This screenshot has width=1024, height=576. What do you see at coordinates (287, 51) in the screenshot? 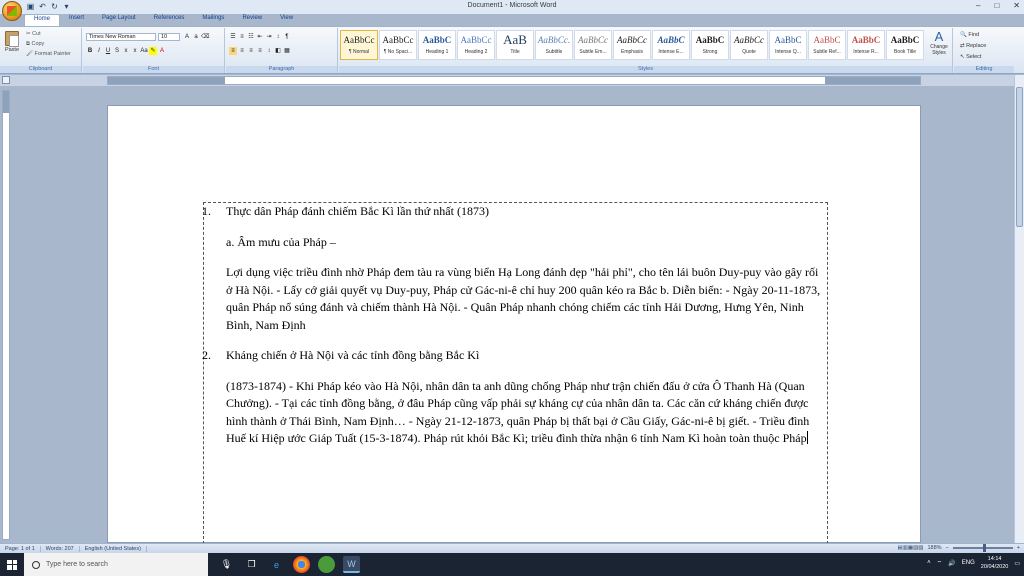
I see `borders-icon: ▦` at bounding box center [287, 51].